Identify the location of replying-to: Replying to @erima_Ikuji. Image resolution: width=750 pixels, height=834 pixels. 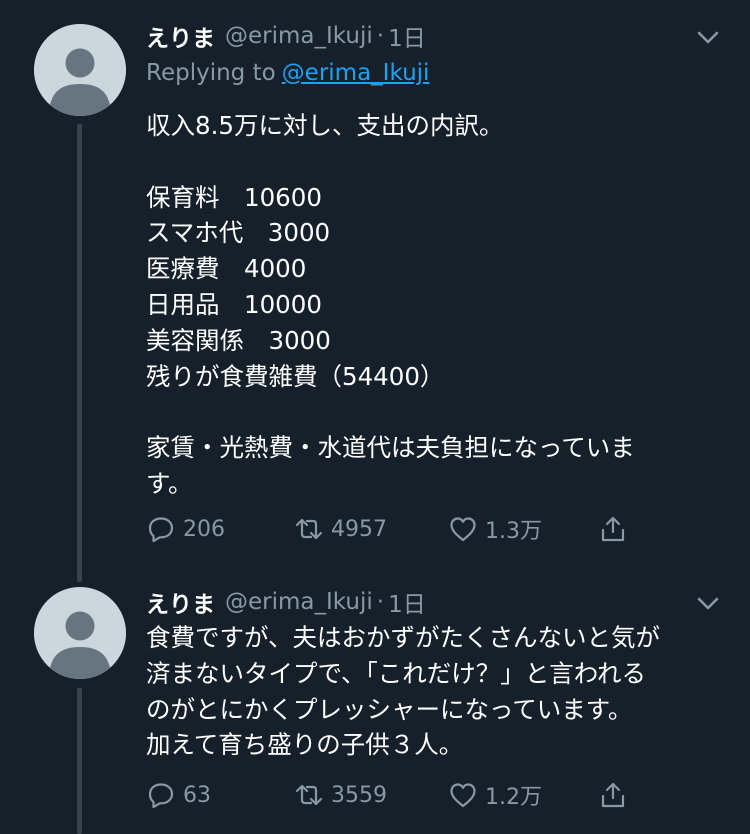
(287, 73).